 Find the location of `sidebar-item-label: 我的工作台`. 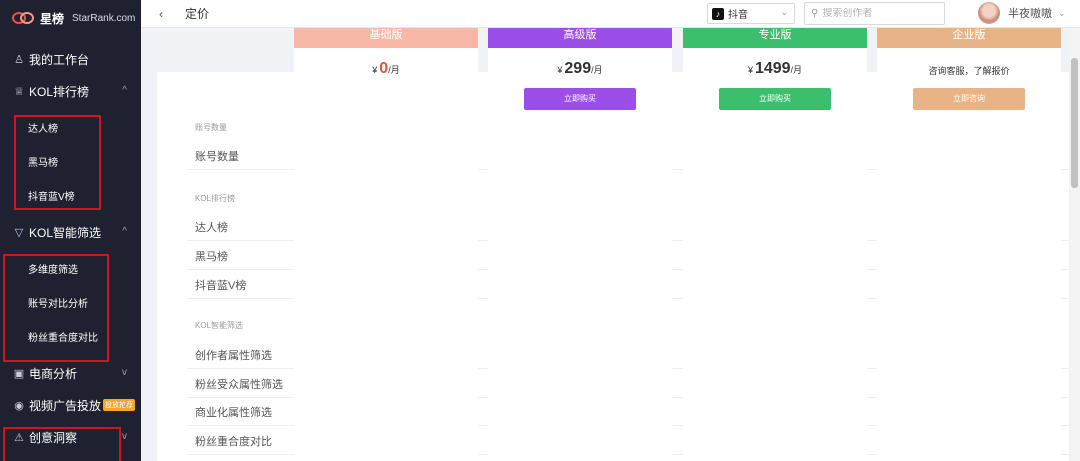

sidebar-item-label: 我的工作台 is located at coordinates (59, 59).